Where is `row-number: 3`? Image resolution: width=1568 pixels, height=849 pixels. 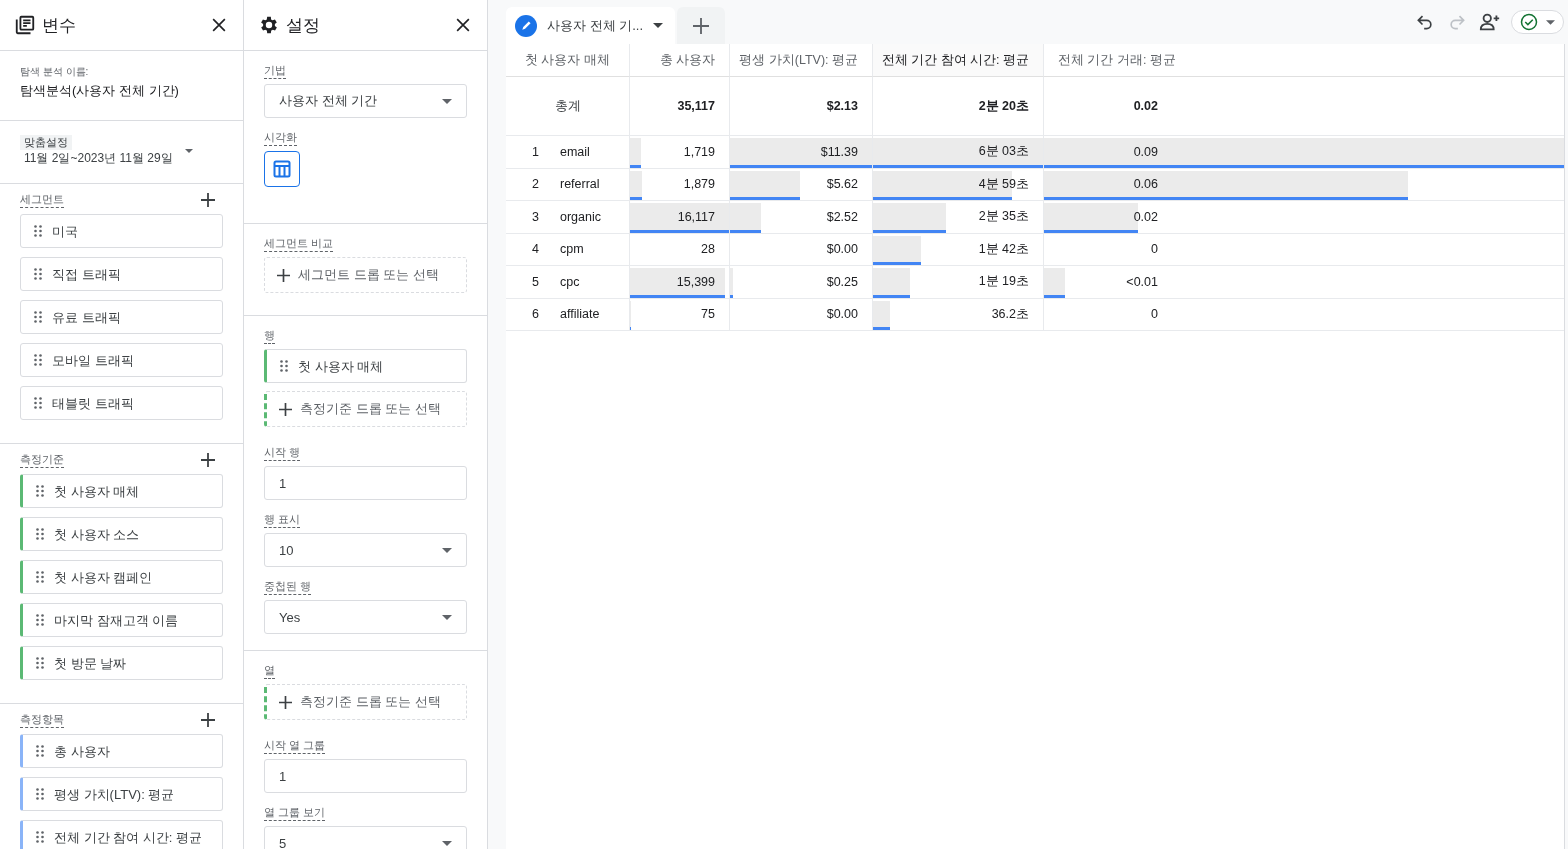
row-number: 3 is located at coordinates (536, 216).